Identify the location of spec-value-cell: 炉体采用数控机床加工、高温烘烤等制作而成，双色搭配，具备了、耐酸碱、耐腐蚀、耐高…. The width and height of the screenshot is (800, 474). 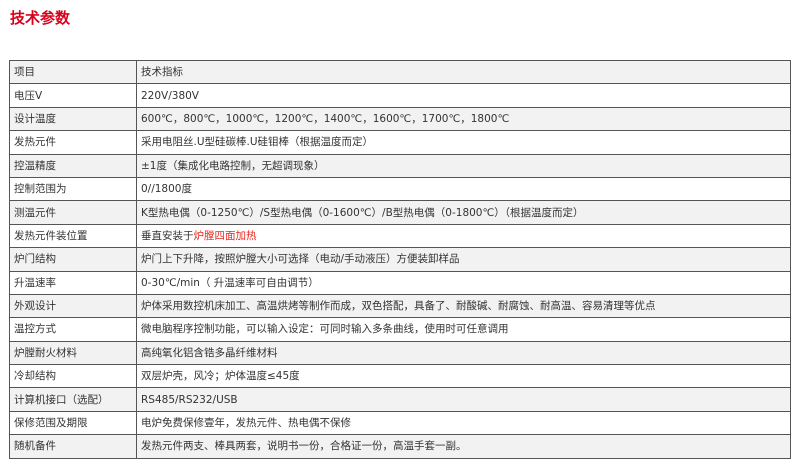
(463, 306).